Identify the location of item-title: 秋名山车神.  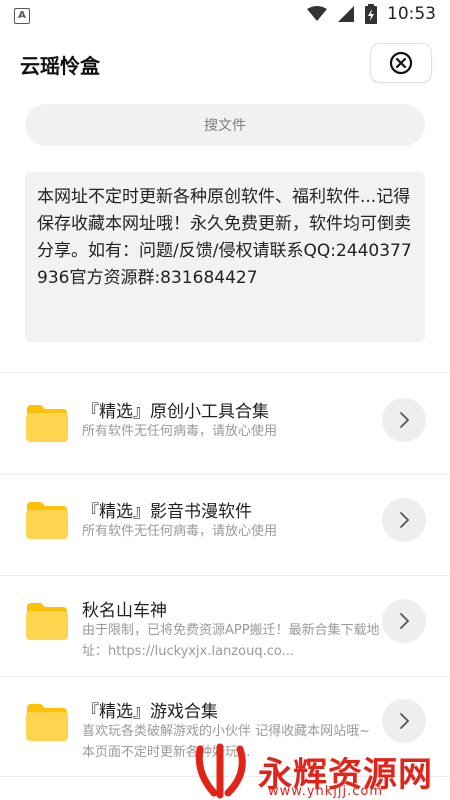
(124, 611).